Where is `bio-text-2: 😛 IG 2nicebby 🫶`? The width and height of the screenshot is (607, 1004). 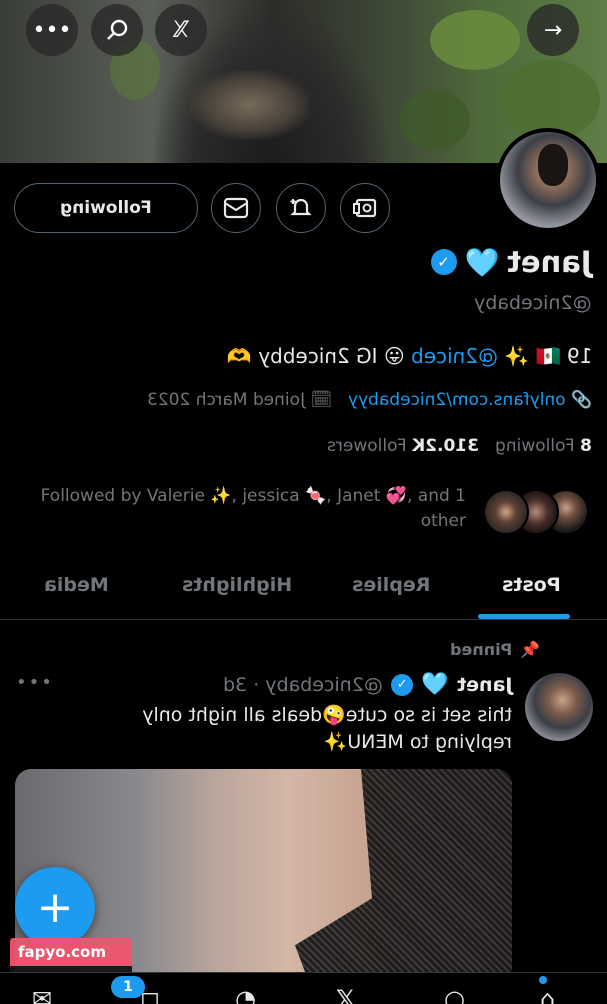
bio-text-2: 😛 IG 2nicebby 🫶 is located at coordinates (318, 356).